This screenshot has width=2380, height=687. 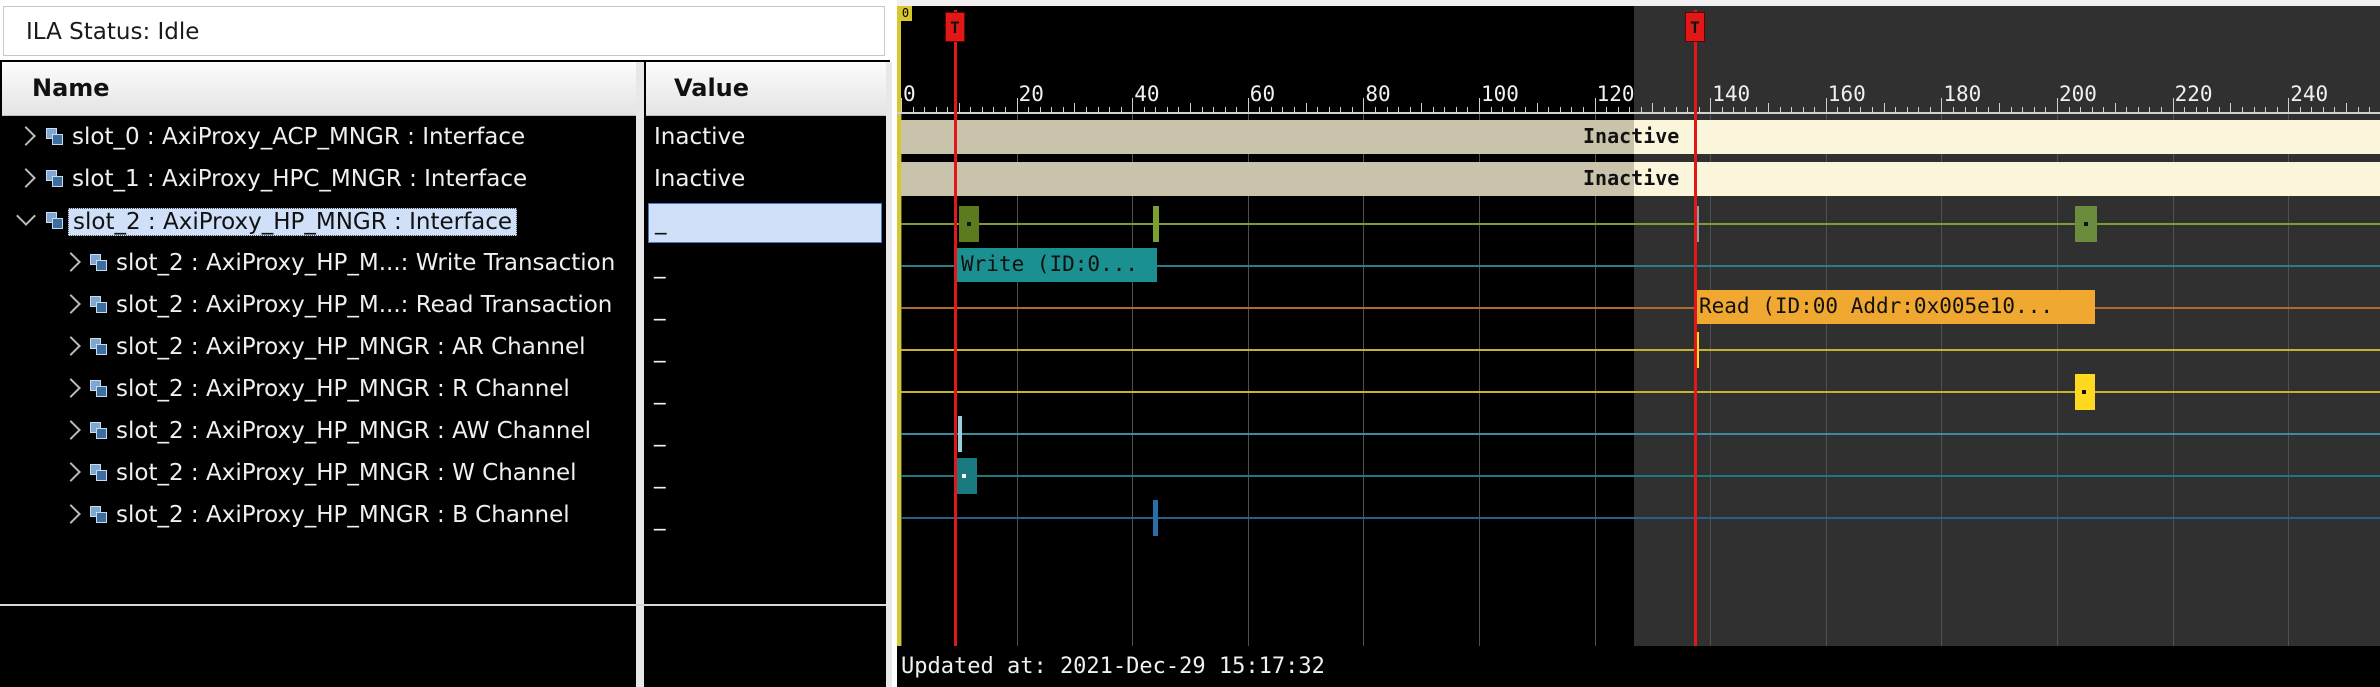 What do you see at coordinates (1640, 137) in the screenshot?
I see `bus-slot0: Inactive` at bounding box center [1640, 137].